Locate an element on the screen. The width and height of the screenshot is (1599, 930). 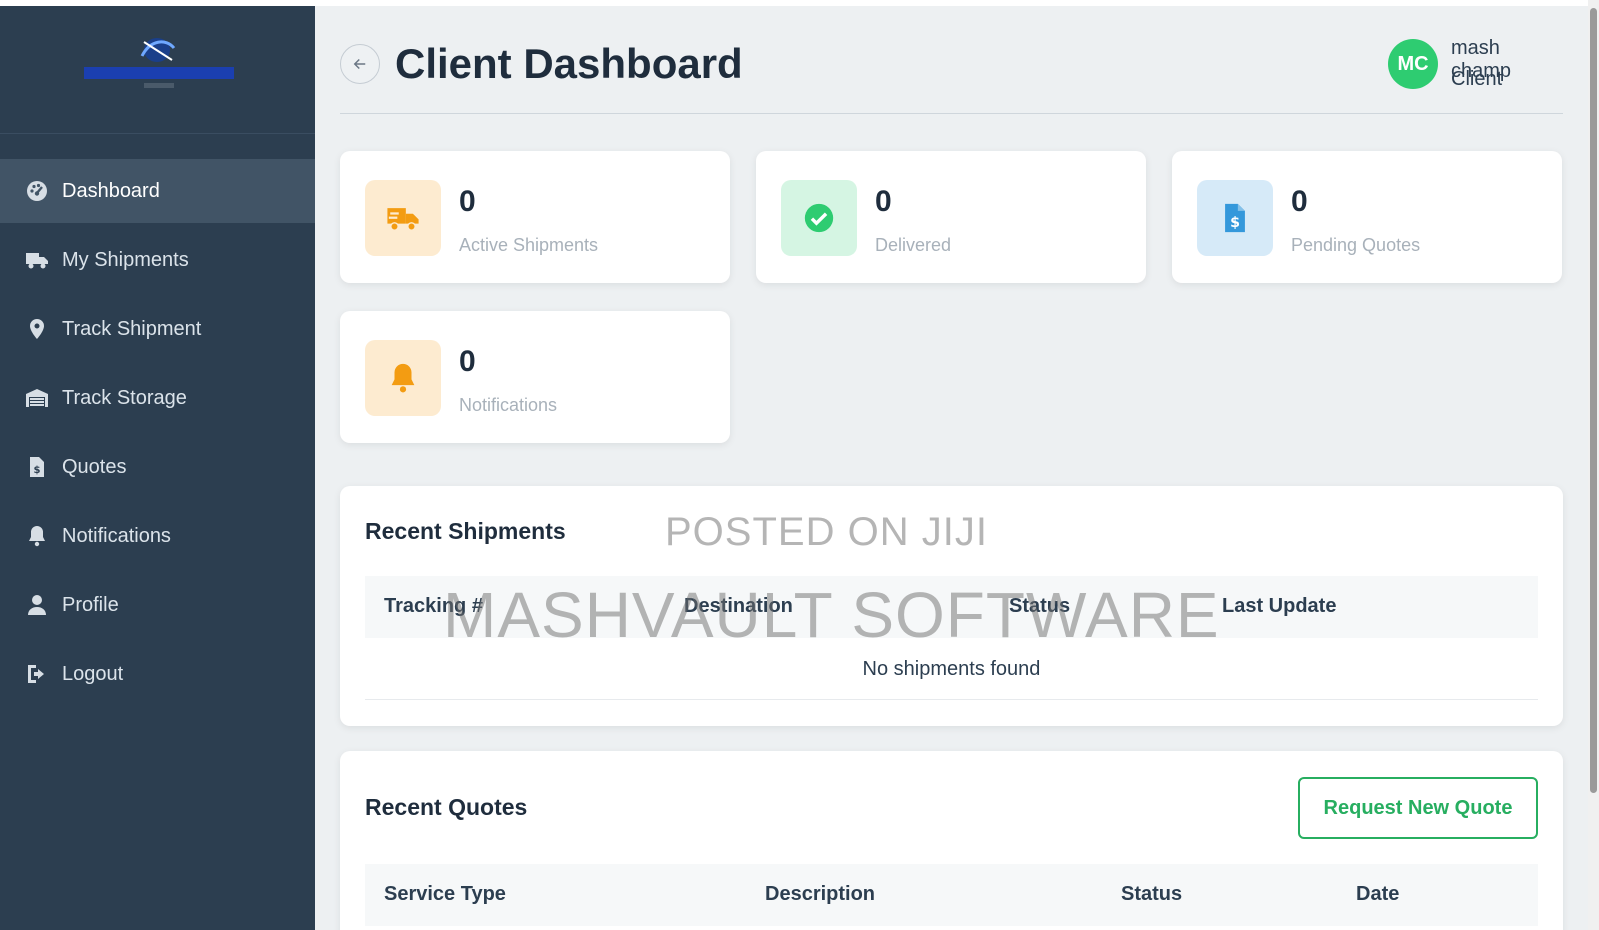
sidebar-item-label: Quotes is located at coordinates (94, 466).